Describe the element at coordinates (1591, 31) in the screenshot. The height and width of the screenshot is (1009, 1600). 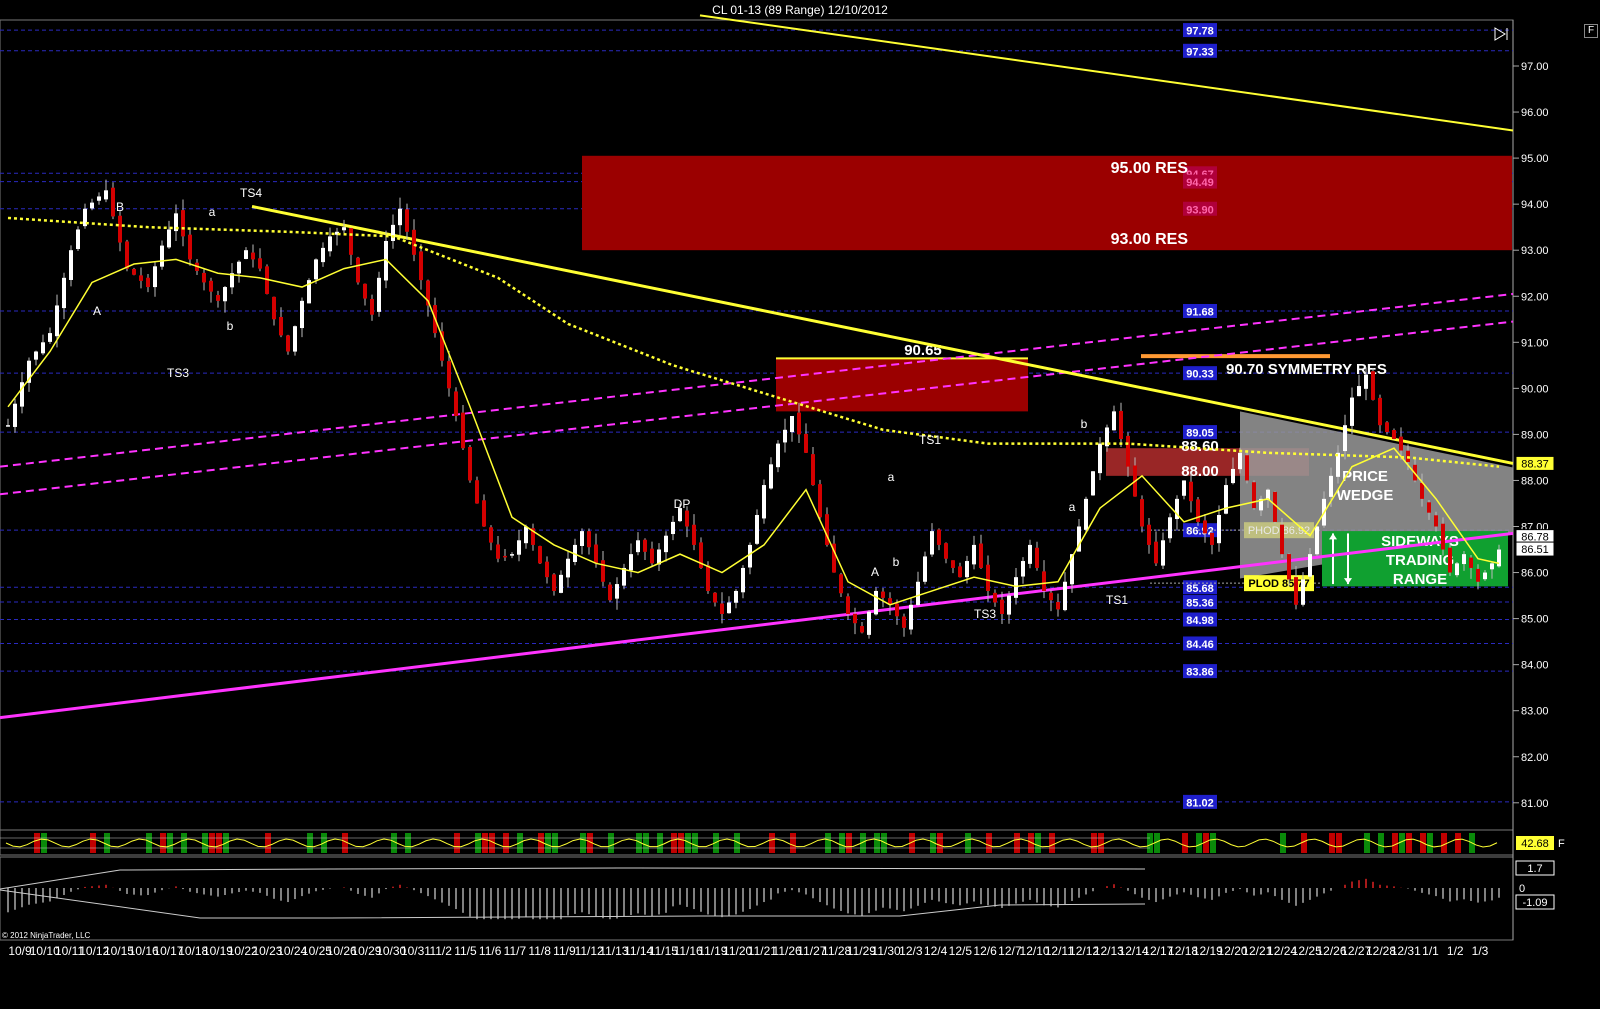
I see `f-button: F` at that location.